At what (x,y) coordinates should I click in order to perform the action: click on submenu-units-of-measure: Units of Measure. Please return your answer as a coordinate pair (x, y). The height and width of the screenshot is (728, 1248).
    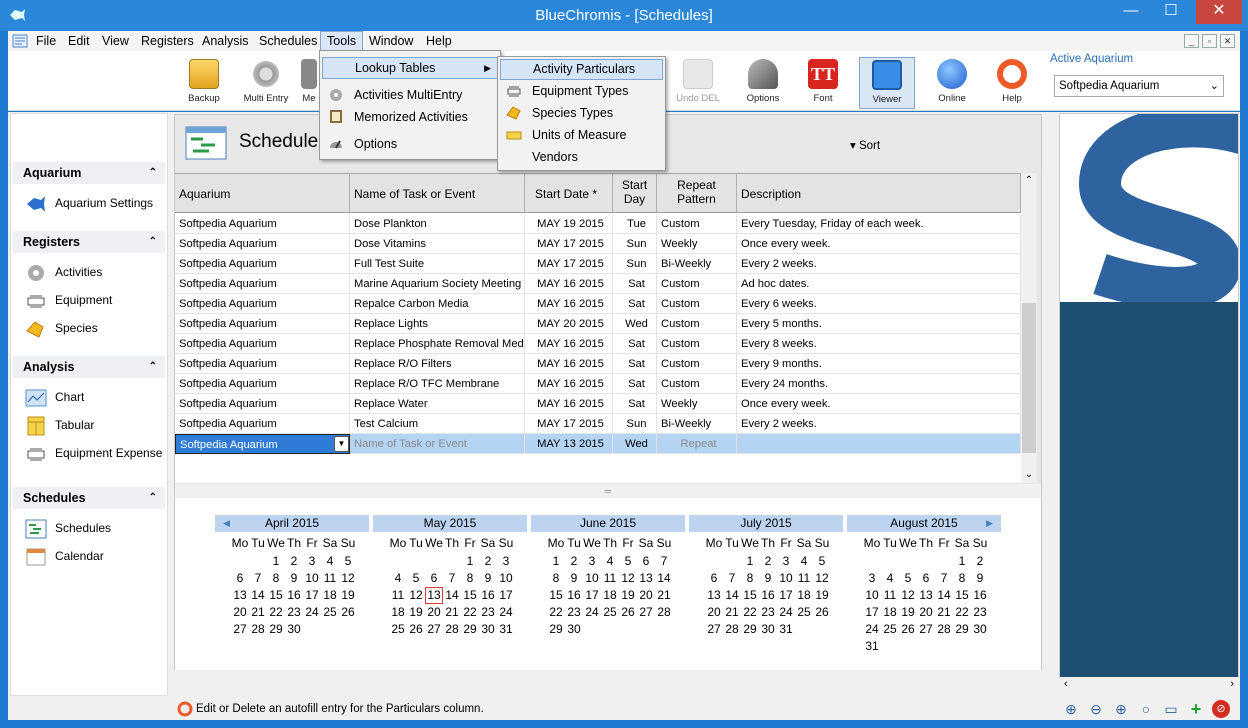
    Looking at the image, I should click on (581, 135).